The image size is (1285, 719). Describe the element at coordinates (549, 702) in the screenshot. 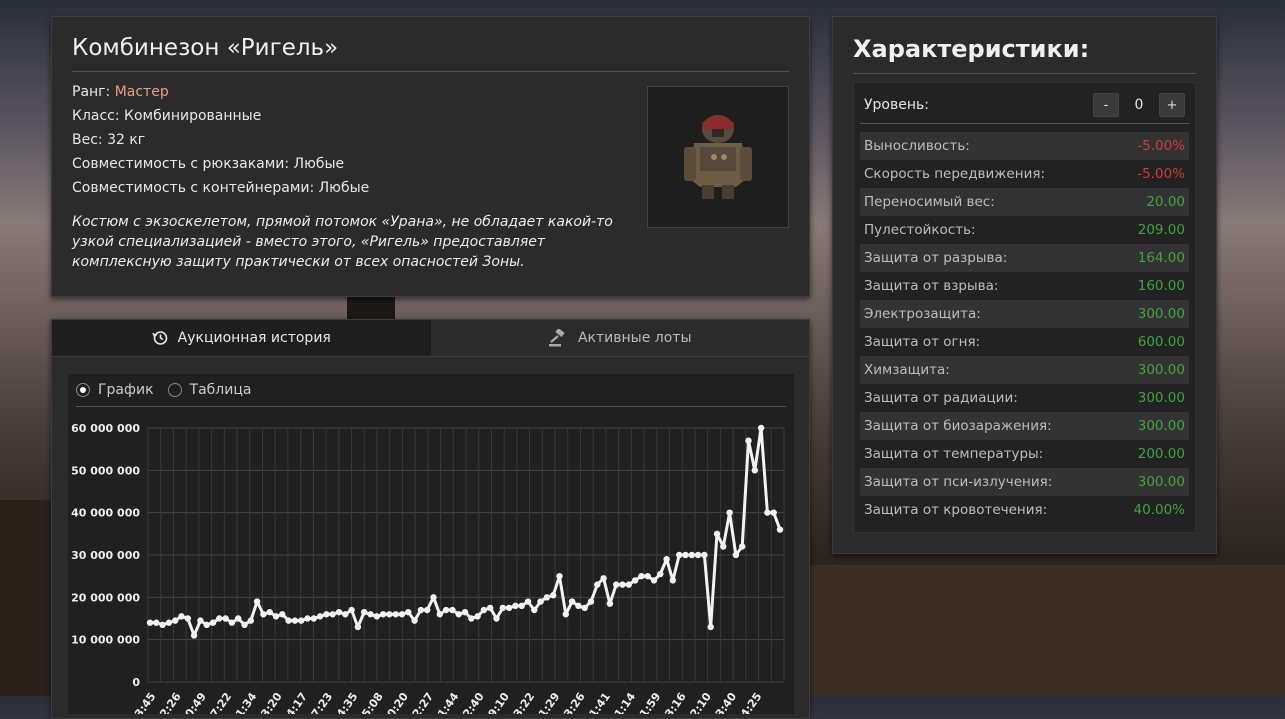

I see `x-tick-label: 1:29` at that location.